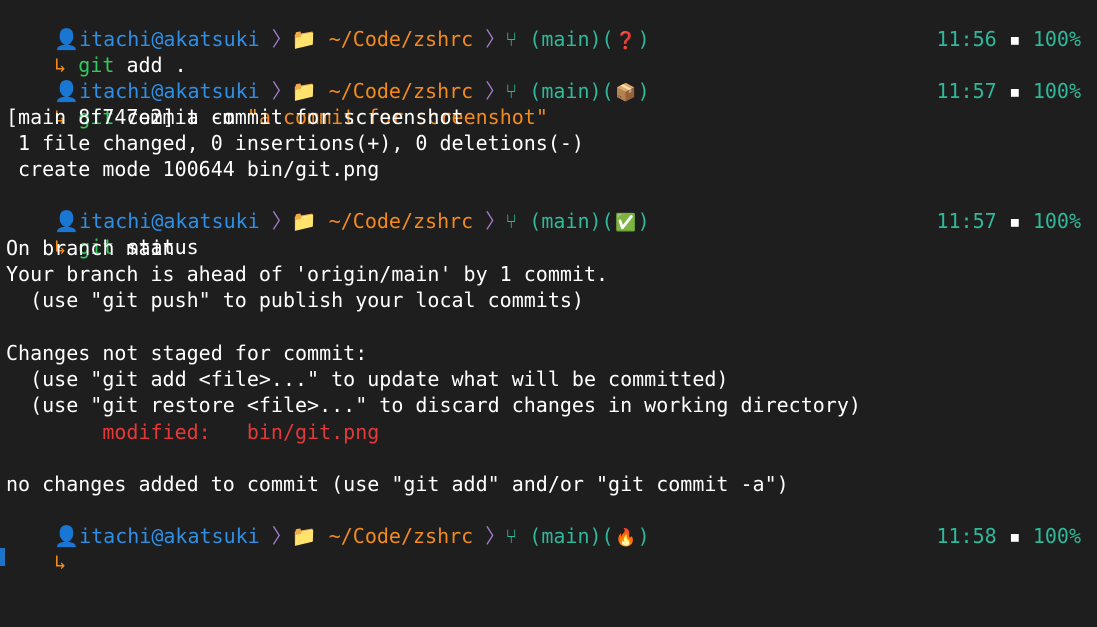 The image size is (1097, 627). What do you see at coordinates (90, 248) in the screenshot?
I see `output-line: On branch main` at bounding box center [90, 248].